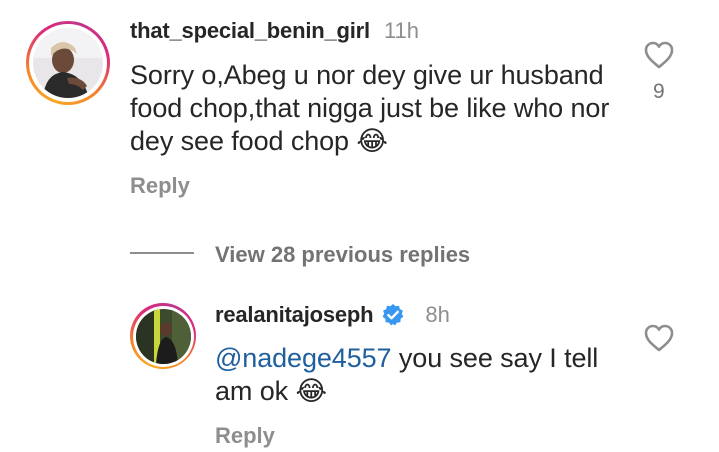 The width and height of the screenshot is (719, 452). I want to click on verified-badge-icon, so click(393, 315).